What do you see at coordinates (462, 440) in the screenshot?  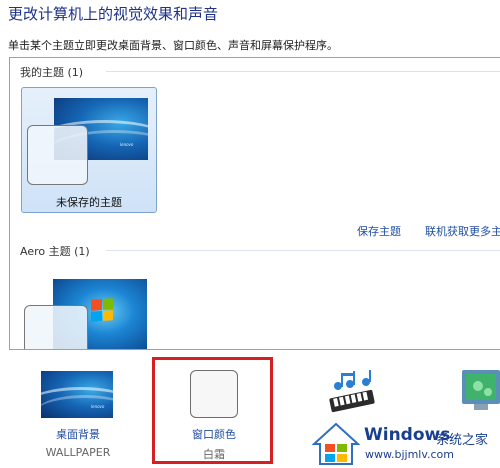 I see `watermark-suffix: 系统之家` at bounding box center [462, 440].